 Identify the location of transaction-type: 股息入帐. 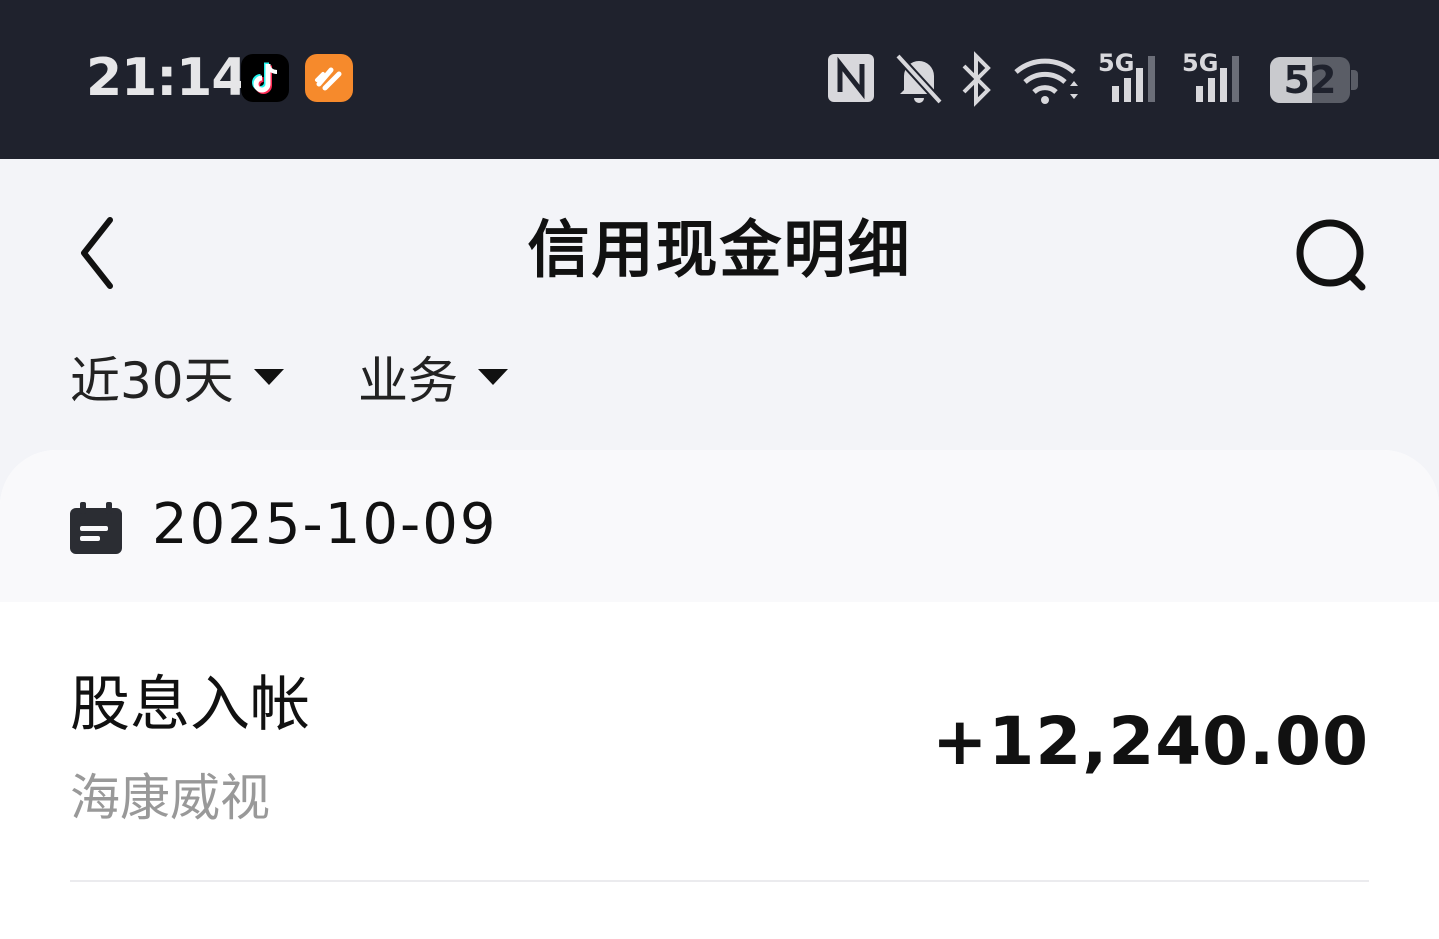
(190, 705).